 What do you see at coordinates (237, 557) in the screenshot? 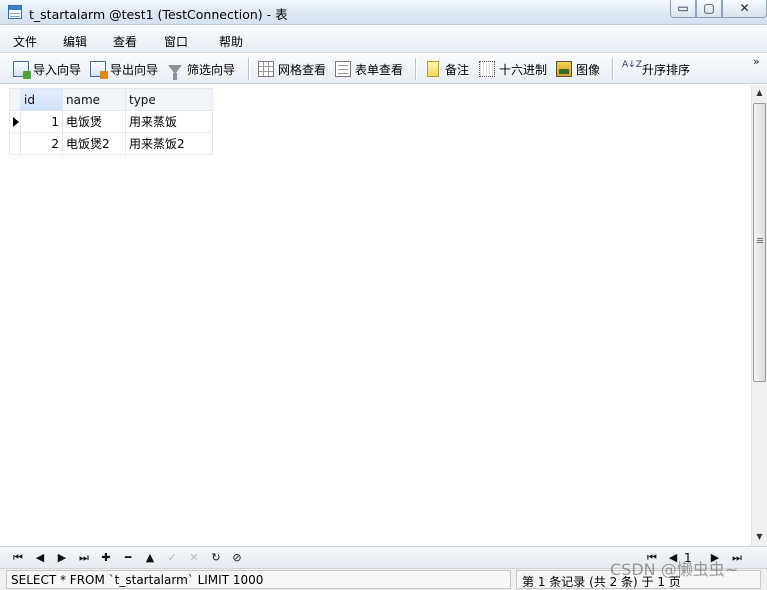
I see `stop-icon: ⊘` at bounding box center [237, 557].